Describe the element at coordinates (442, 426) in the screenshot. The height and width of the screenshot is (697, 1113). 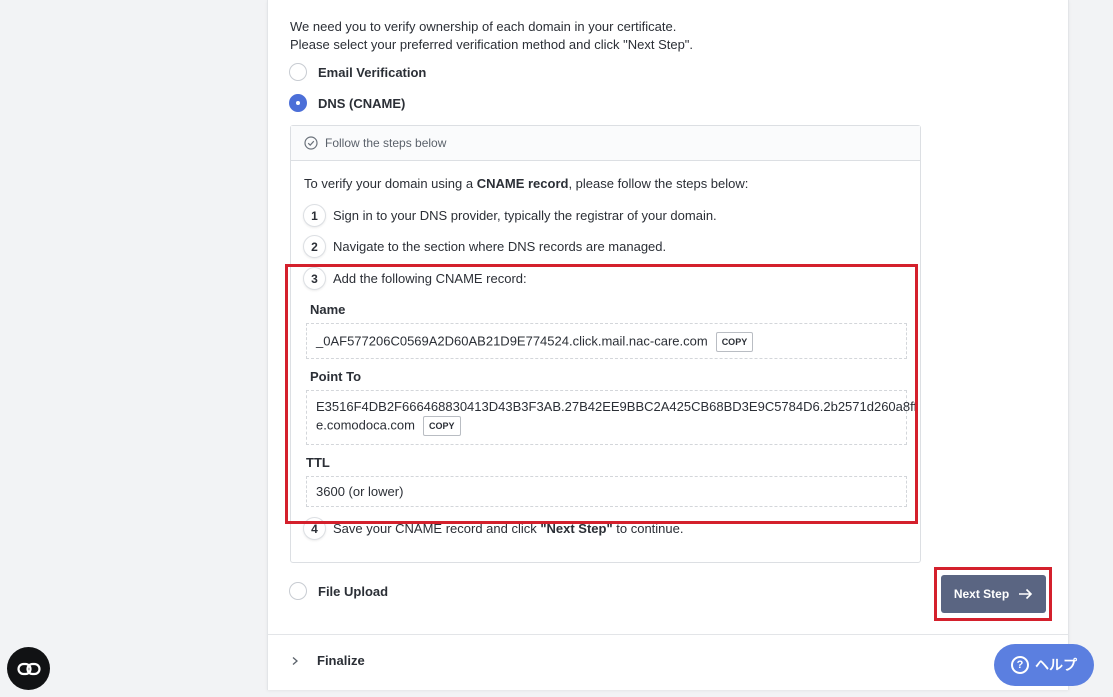
I see `copy-point-to-button: COPY` at that location.